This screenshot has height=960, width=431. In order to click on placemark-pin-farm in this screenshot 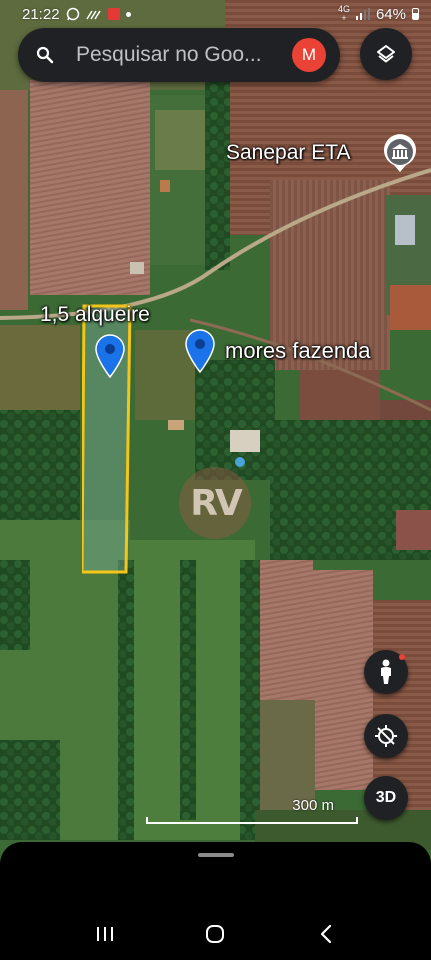, I will do `click(200, 350)`.